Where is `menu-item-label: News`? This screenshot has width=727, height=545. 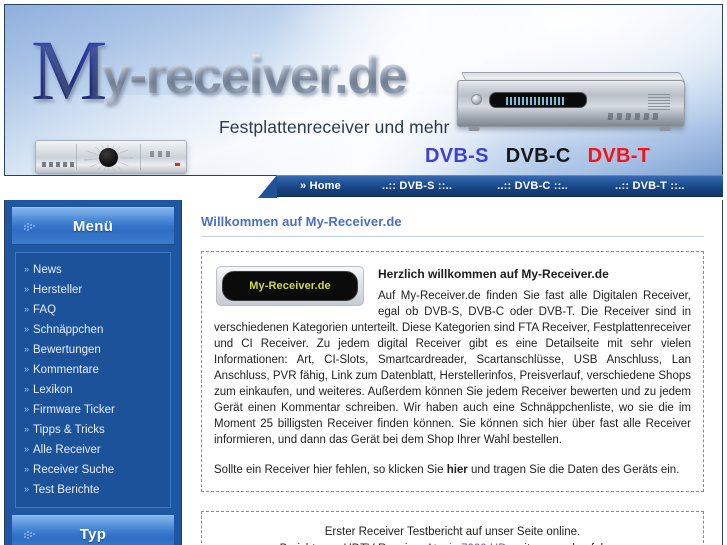 menu-item-label: News is located at coordinates (47, 270).